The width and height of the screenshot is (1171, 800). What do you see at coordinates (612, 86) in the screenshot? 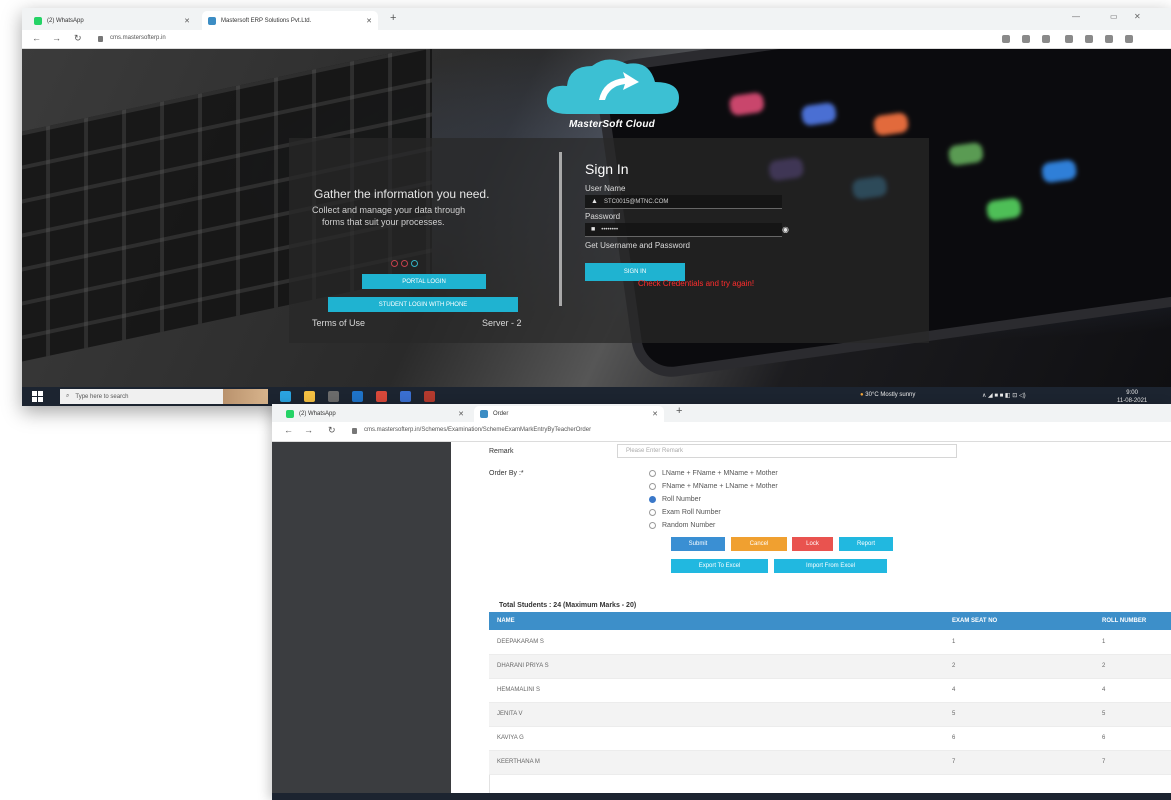
I see `cloud-logo-icon` at bounding box center [612, 86].